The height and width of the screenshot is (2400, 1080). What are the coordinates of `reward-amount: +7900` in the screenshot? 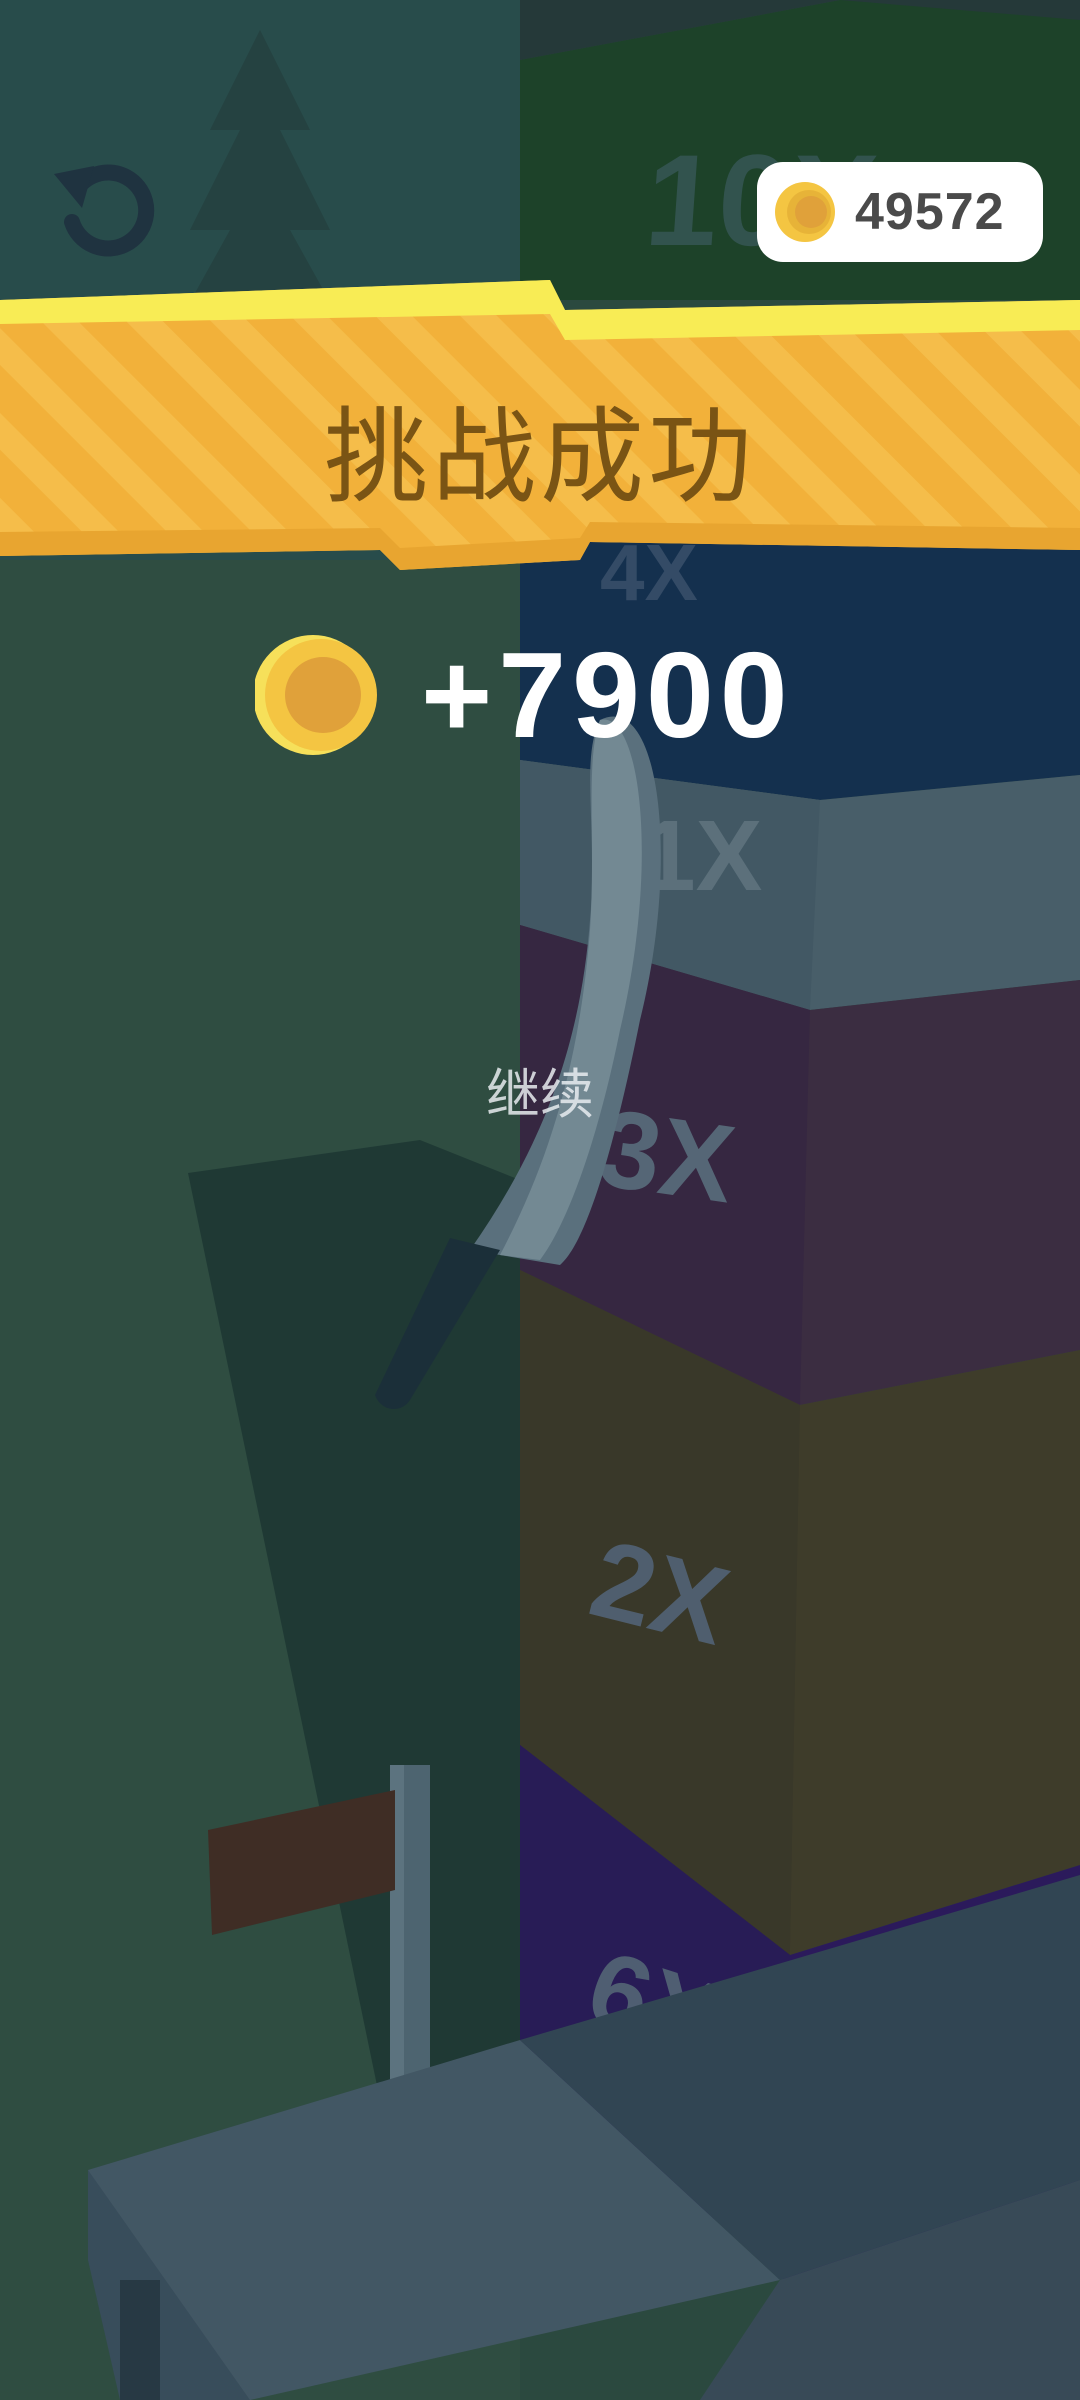 It's located at (607, 695).